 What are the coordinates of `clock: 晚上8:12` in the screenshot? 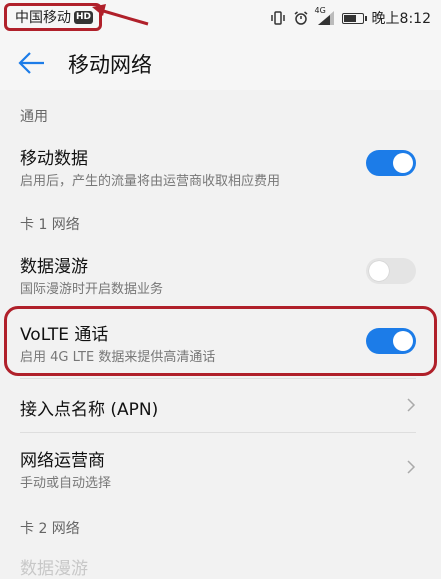 It's located at (401, 19).